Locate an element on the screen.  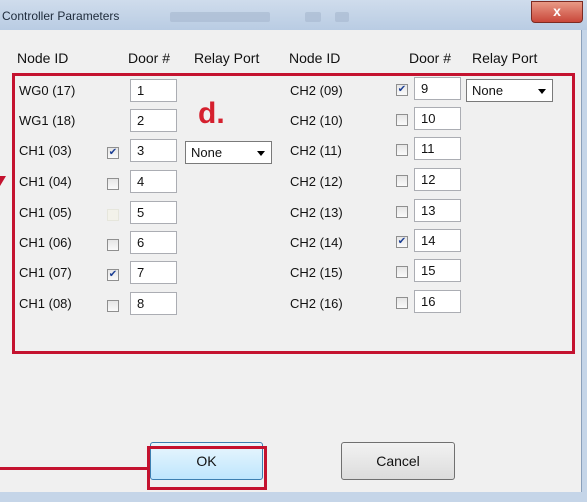
header-relay-left: Relay Port is located at coordinates (227, 58).